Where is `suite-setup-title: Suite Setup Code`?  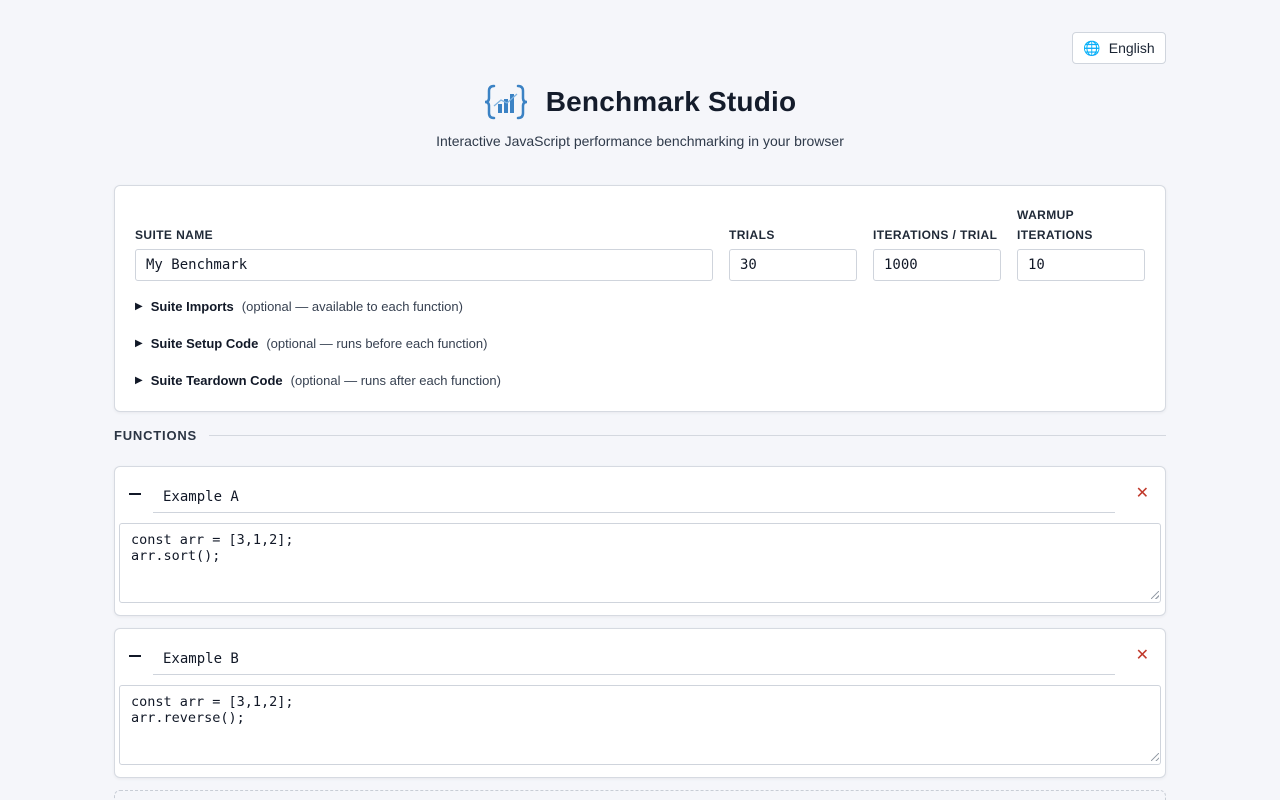
suite-setup-title: Suite Setup Code is located at coordinates (204, 343).